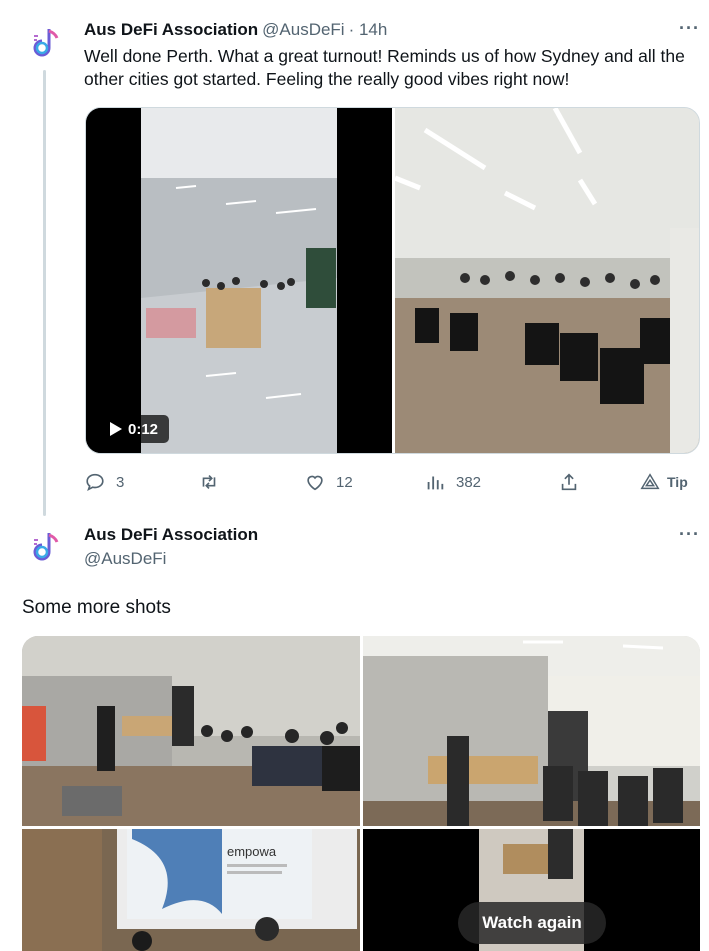 The width and height of the screenshot is (709, 951). I want to click on reply-count: 3, so click(120, 482).